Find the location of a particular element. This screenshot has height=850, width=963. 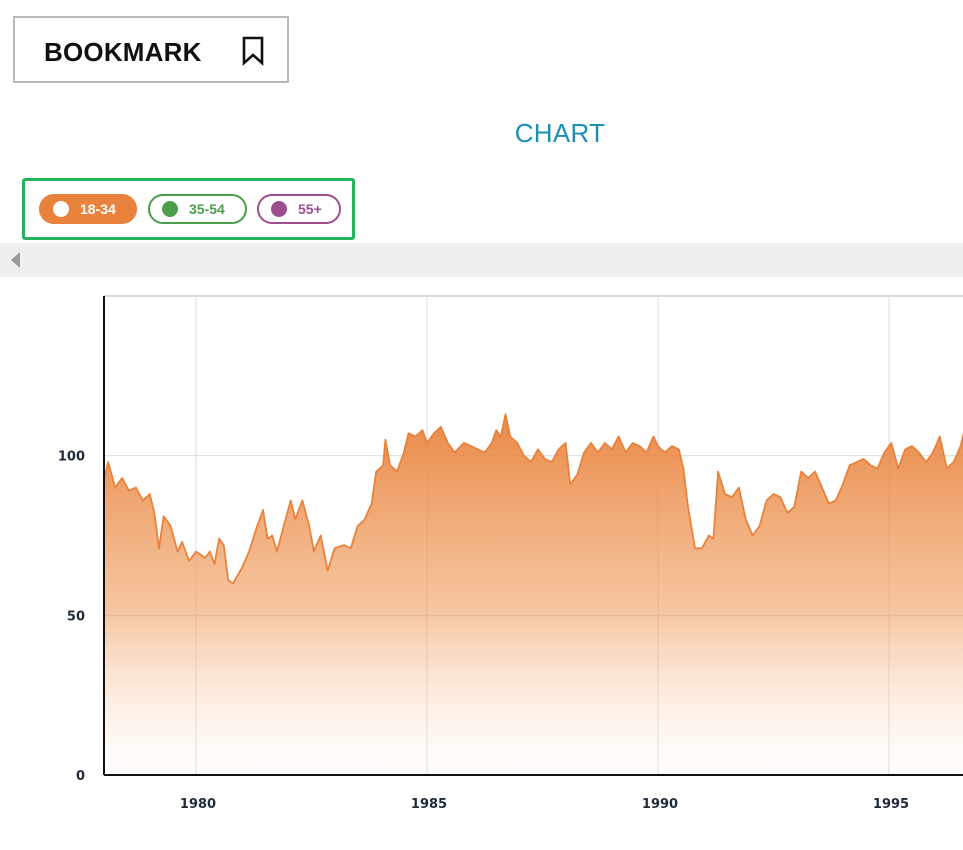

chevron-left-icon is located at coordinates (15, 260).